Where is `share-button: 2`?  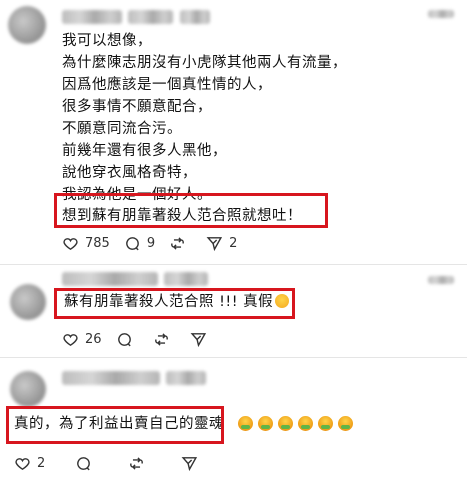
share-button: 2 is located at coordinates (221, 243).